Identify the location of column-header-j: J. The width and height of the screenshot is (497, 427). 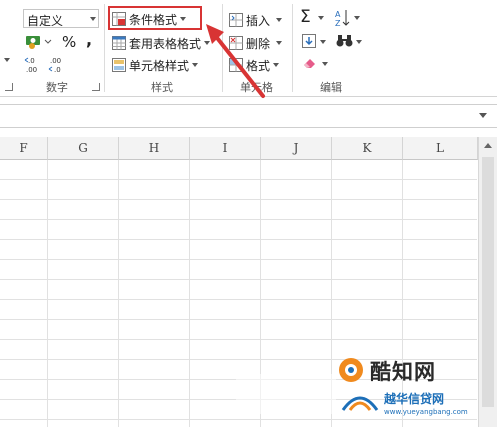
(296, 148).